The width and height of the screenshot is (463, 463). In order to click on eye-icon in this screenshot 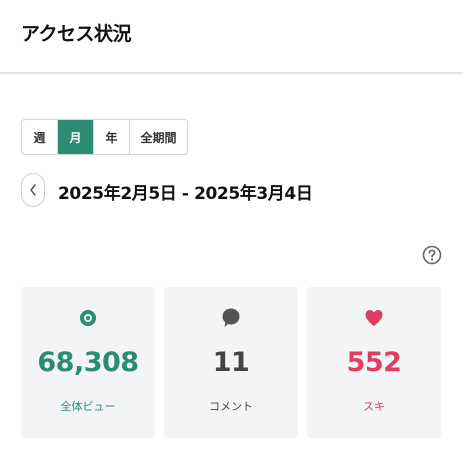, I will do `click(88, 318)`.